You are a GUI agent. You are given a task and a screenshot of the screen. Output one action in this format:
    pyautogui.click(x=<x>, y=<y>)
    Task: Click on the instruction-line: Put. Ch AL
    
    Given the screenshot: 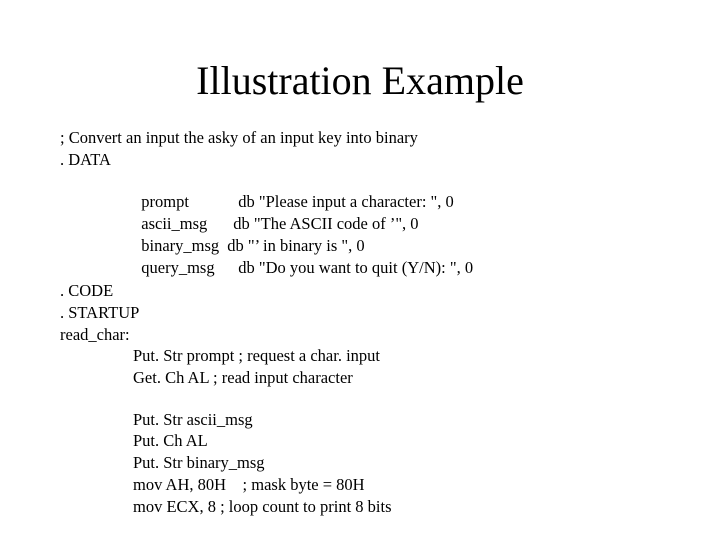 What is the action you would take?
    pyautogui.click(x=170, y=440)
    